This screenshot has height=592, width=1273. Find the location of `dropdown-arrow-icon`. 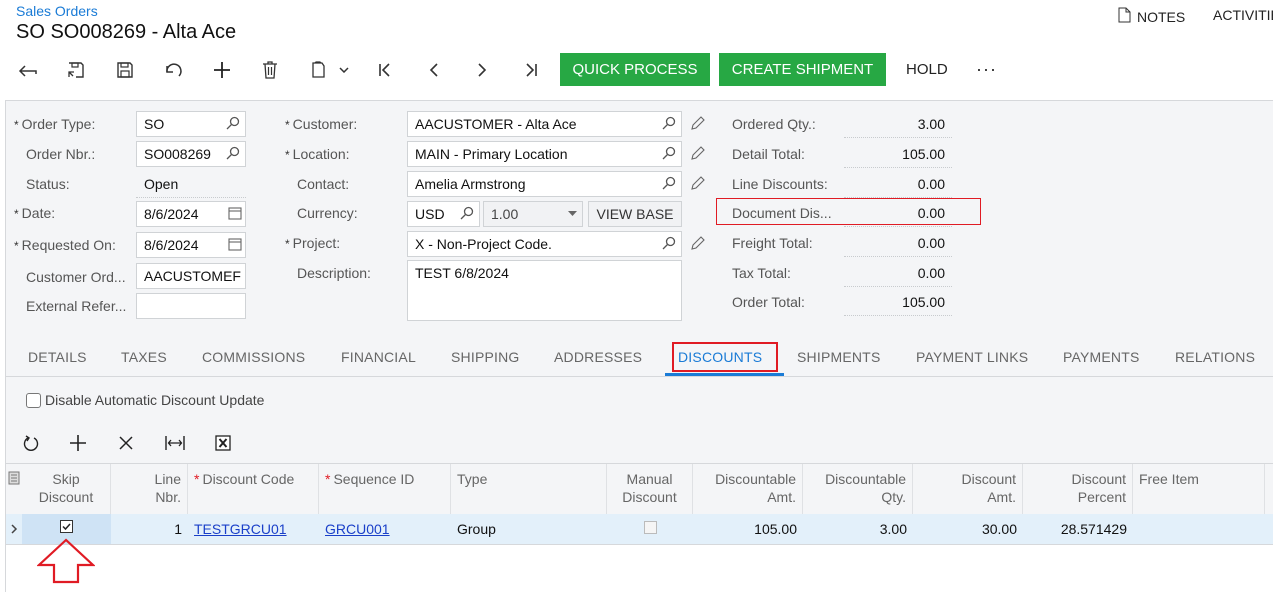

dropdown-arrow-icon is located at coordinates (572, 213).